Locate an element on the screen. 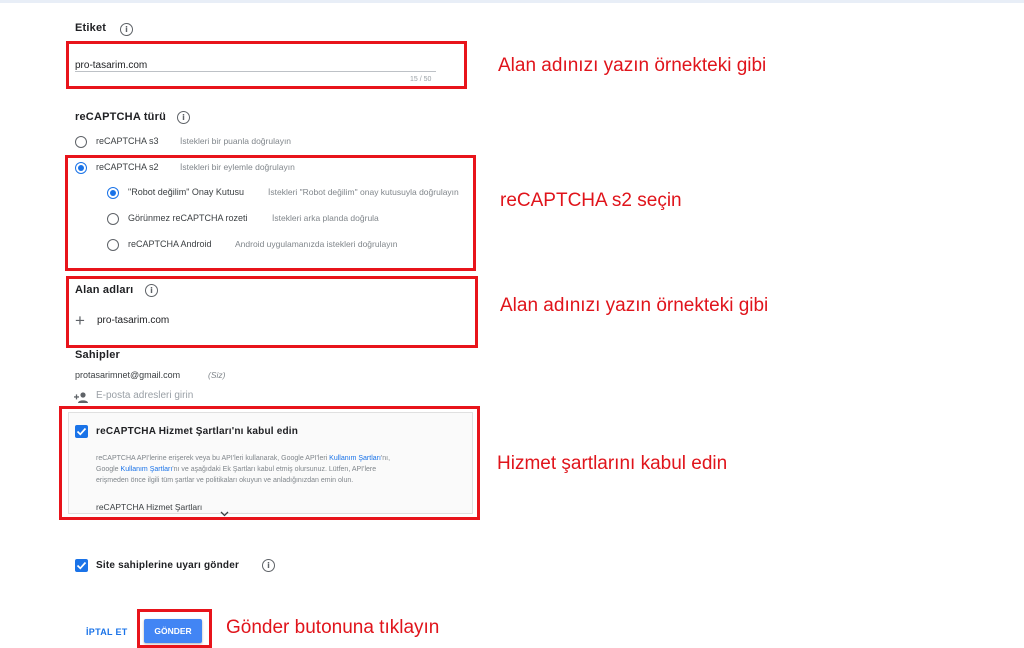  alerts-checkbox is located at coordinates (81, 565).